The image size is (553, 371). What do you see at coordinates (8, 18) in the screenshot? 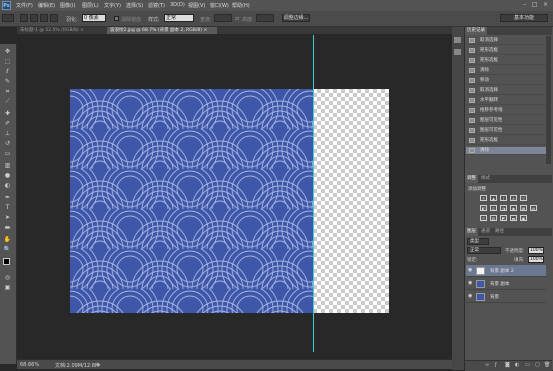
I see `marquee-tool-preset-icon` at bounding box center [8, 18].